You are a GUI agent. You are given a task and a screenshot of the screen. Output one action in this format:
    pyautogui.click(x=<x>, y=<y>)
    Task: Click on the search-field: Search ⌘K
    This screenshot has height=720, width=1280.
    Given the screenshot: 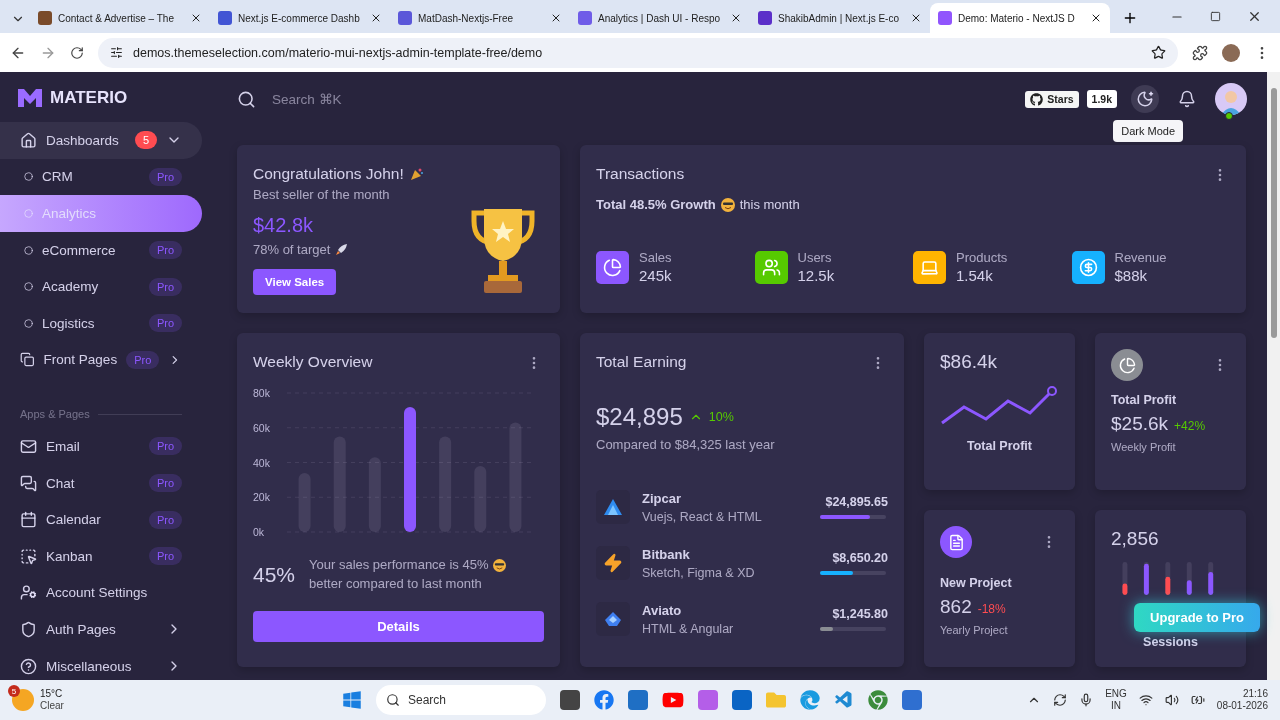 What is the action you would take?
    pyautogui.click(x=350, y=99)
    